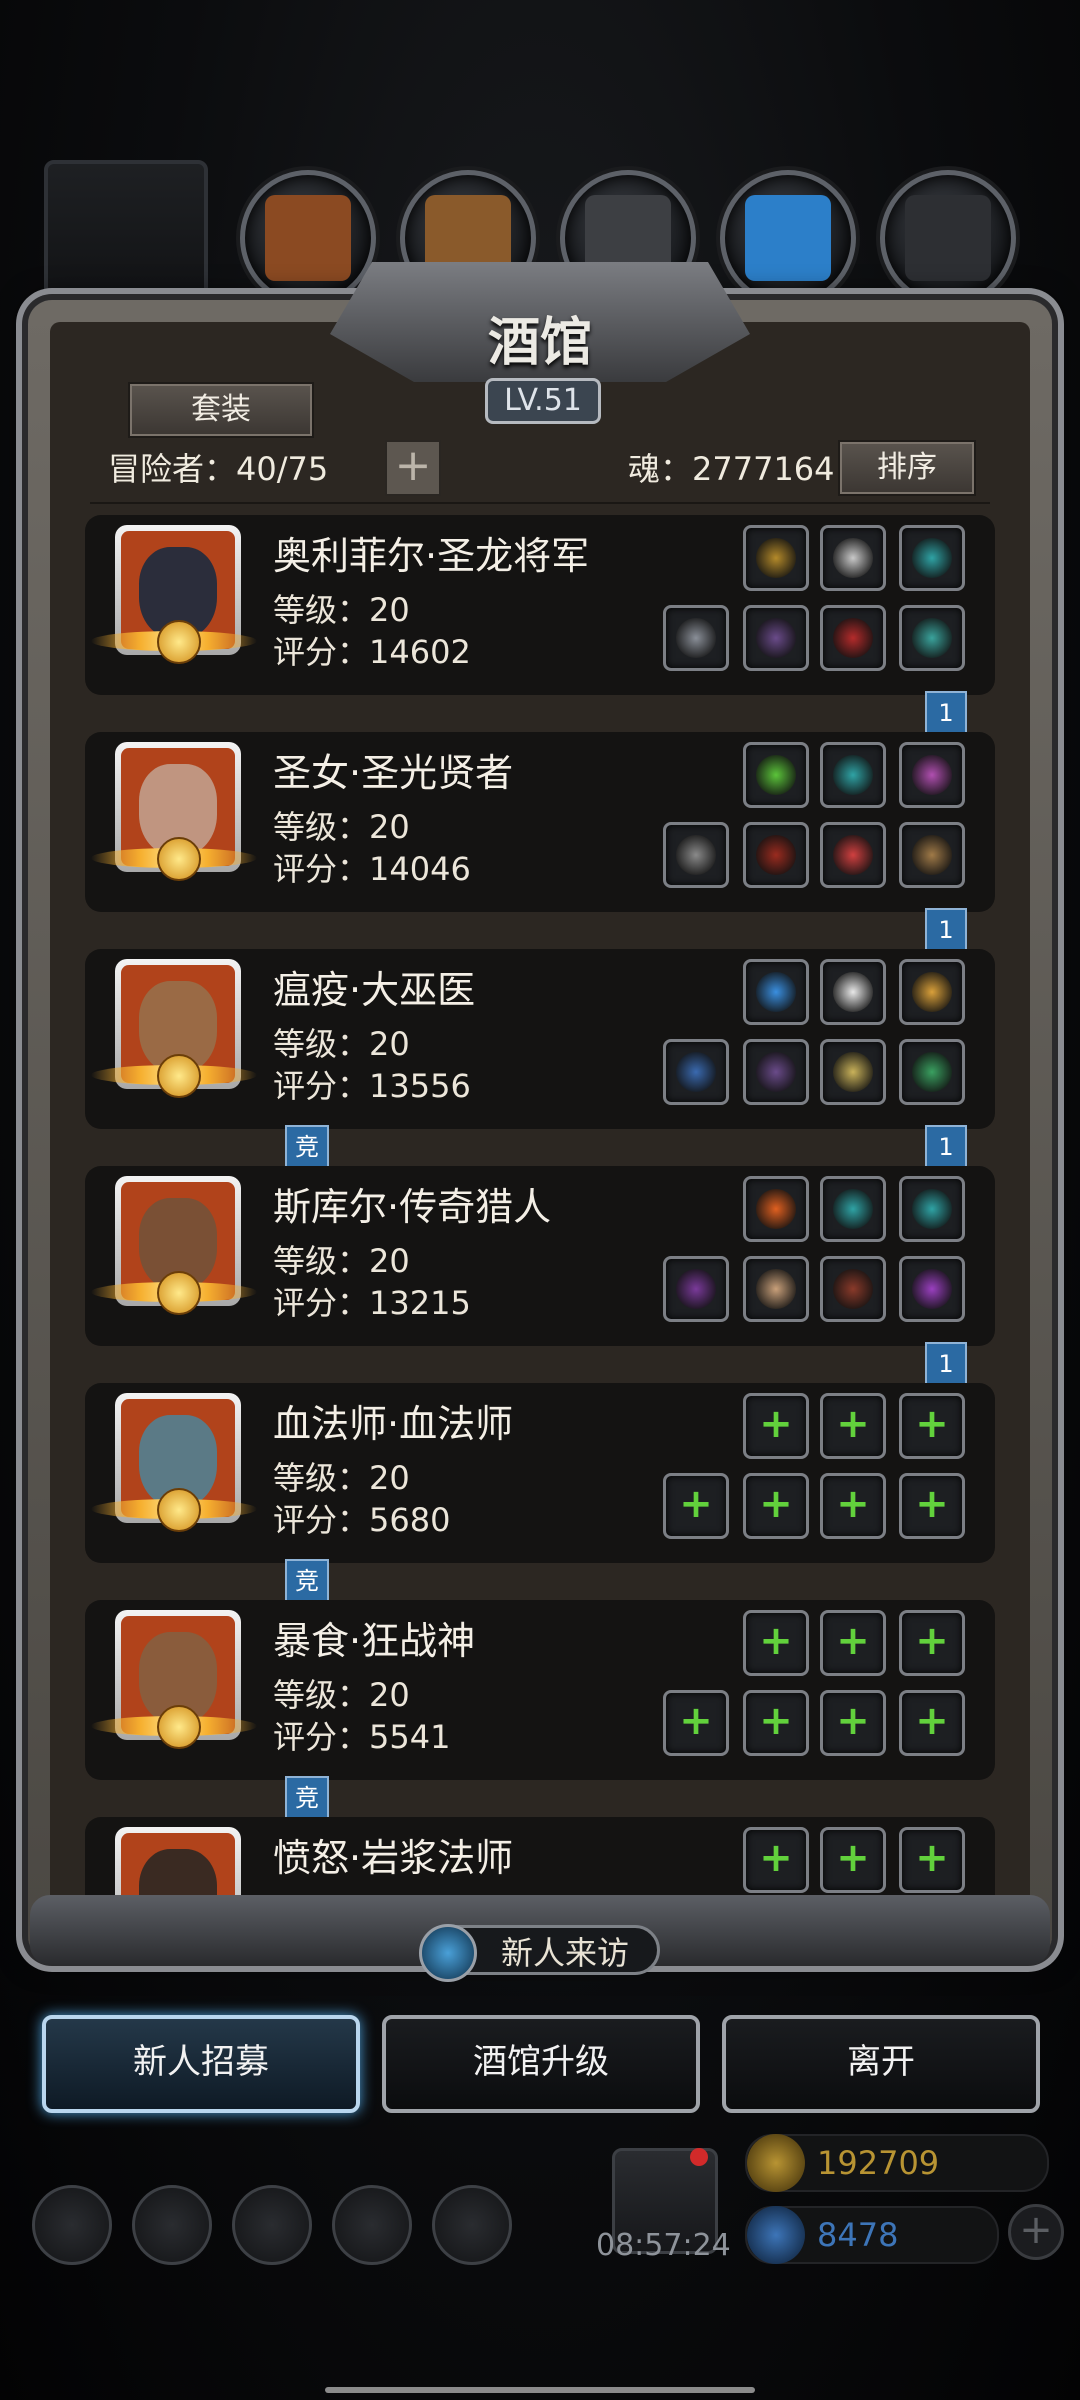 This screenshot has width=1080, height=2400. I want to click on mail-icon, so click(372, 2225).